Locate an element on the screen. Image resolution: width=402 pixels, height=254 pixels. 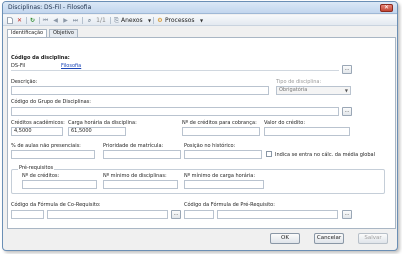
gears-icon: ⚙ is located at coordinates (160, 20).